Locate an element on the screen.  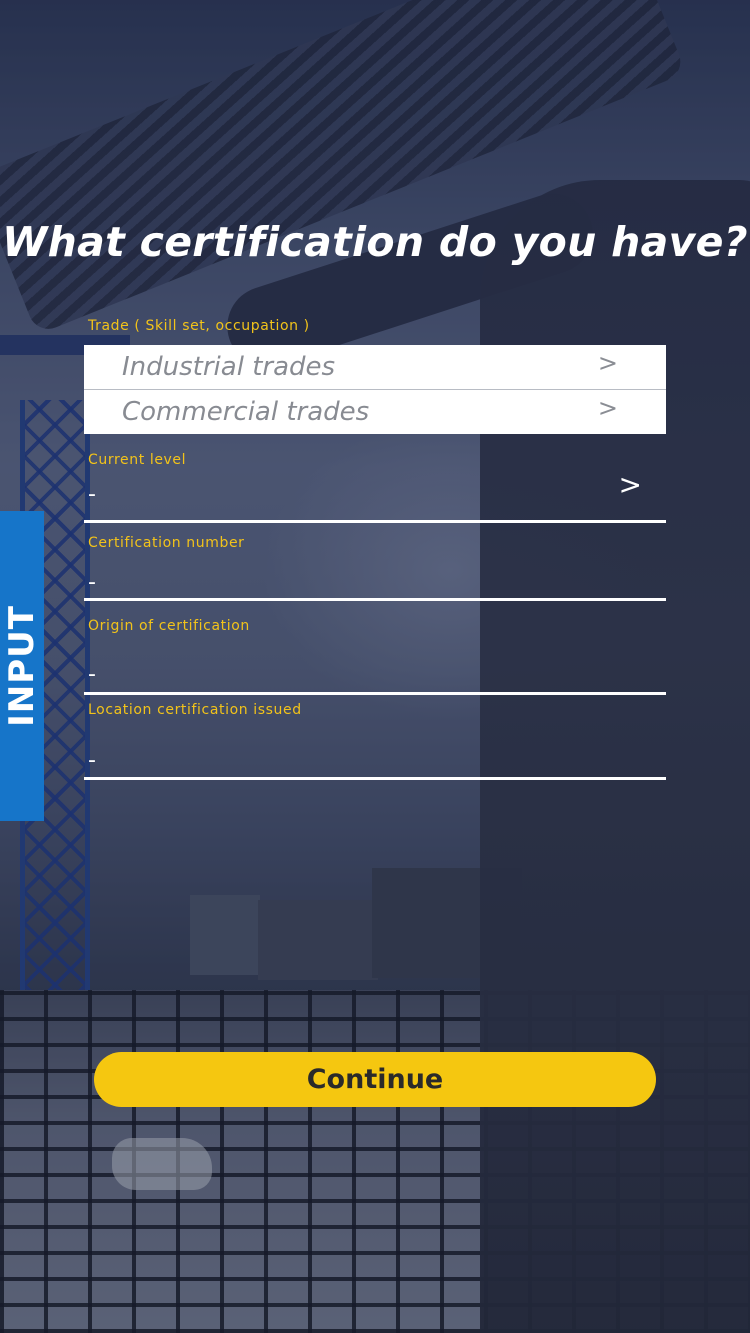
trade-options-list: Industrial trades > Commercial trades > is located at coordinates (375, 389).